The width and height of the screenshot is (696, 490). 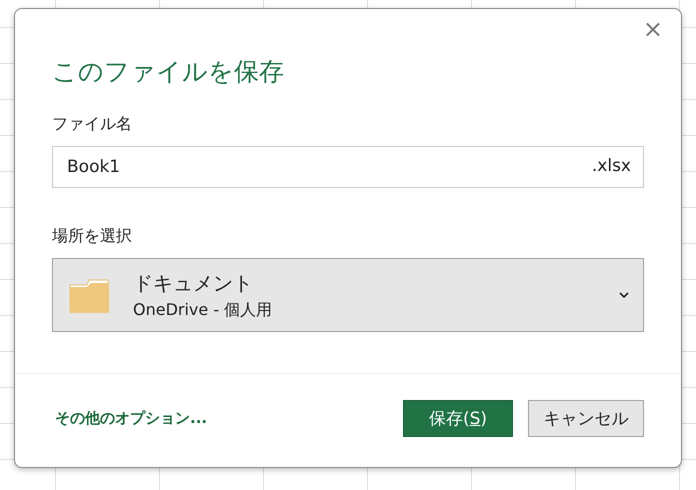 What do you see at coordinates (624, 295) in the screenshot?
I see `chevron-down-icon` at bounding box center [624, 295].